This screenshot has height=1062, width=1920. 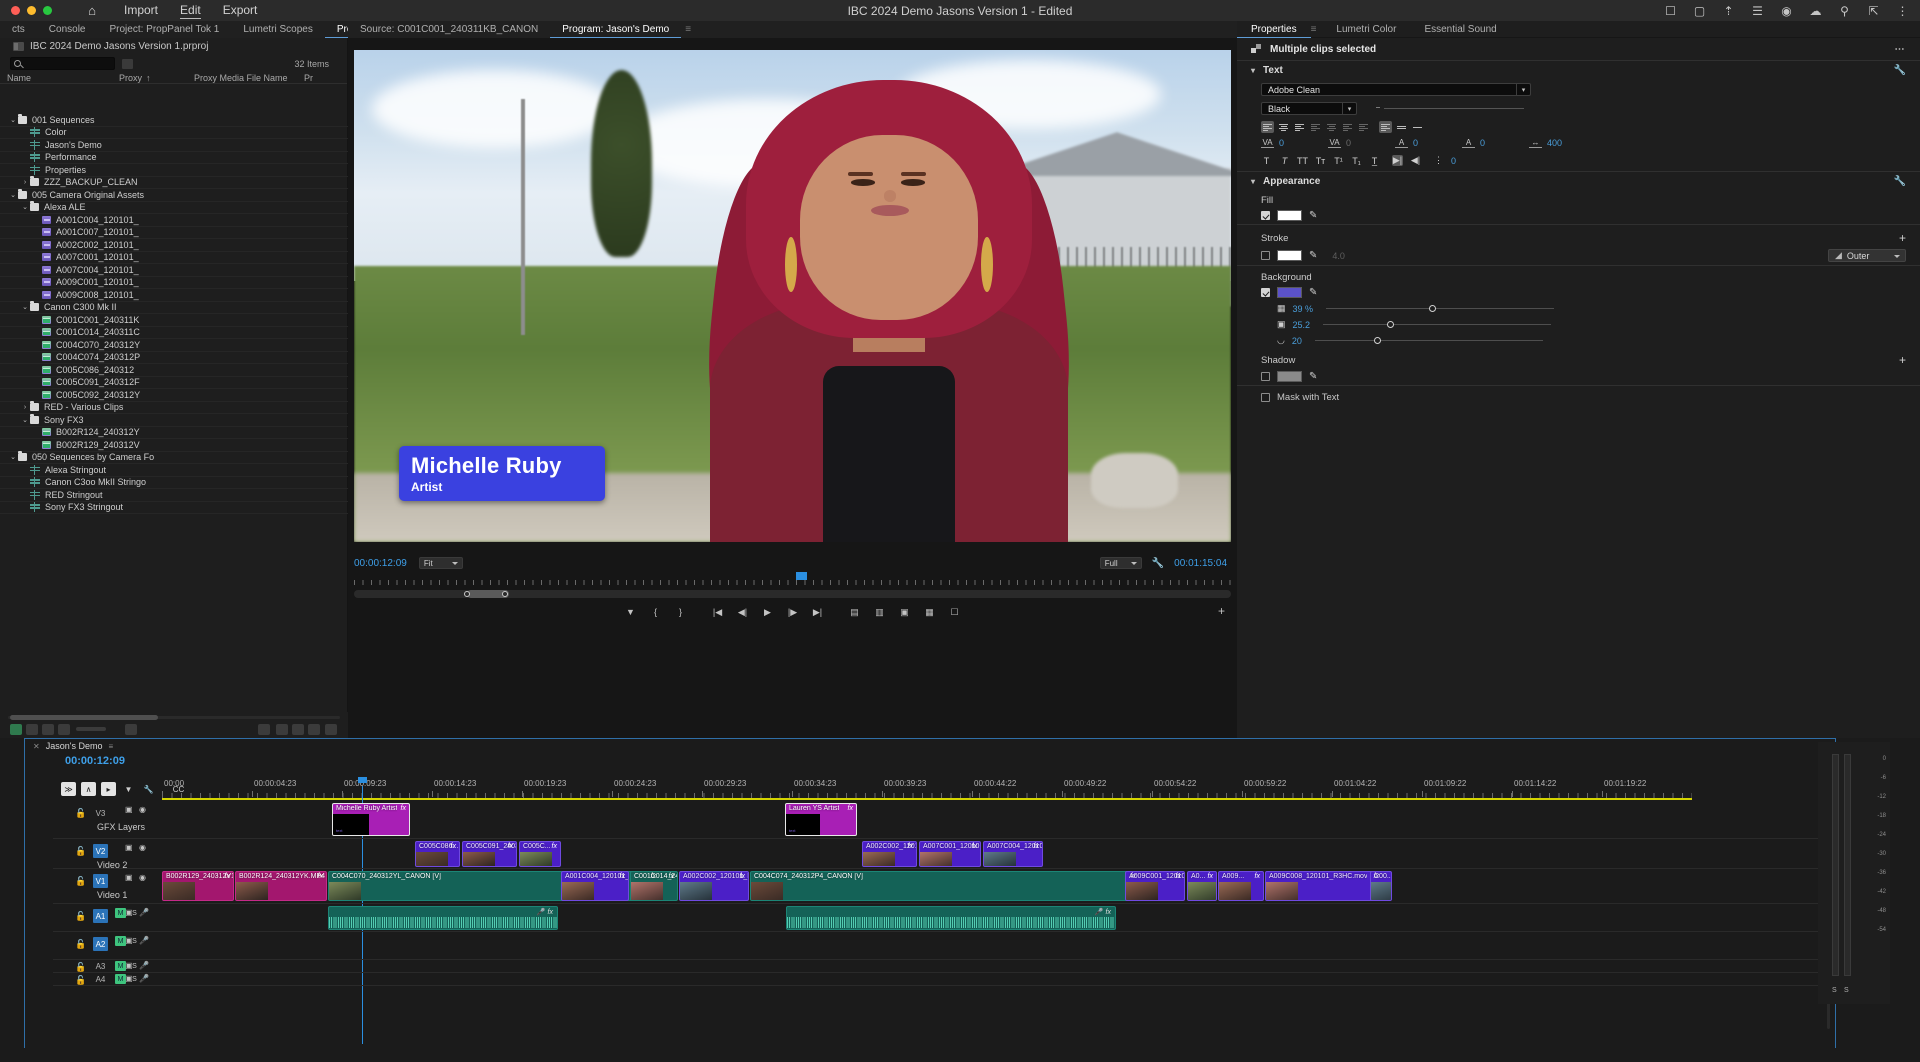 I want to click on background-corner-slider, so click(x=1428, y=340).